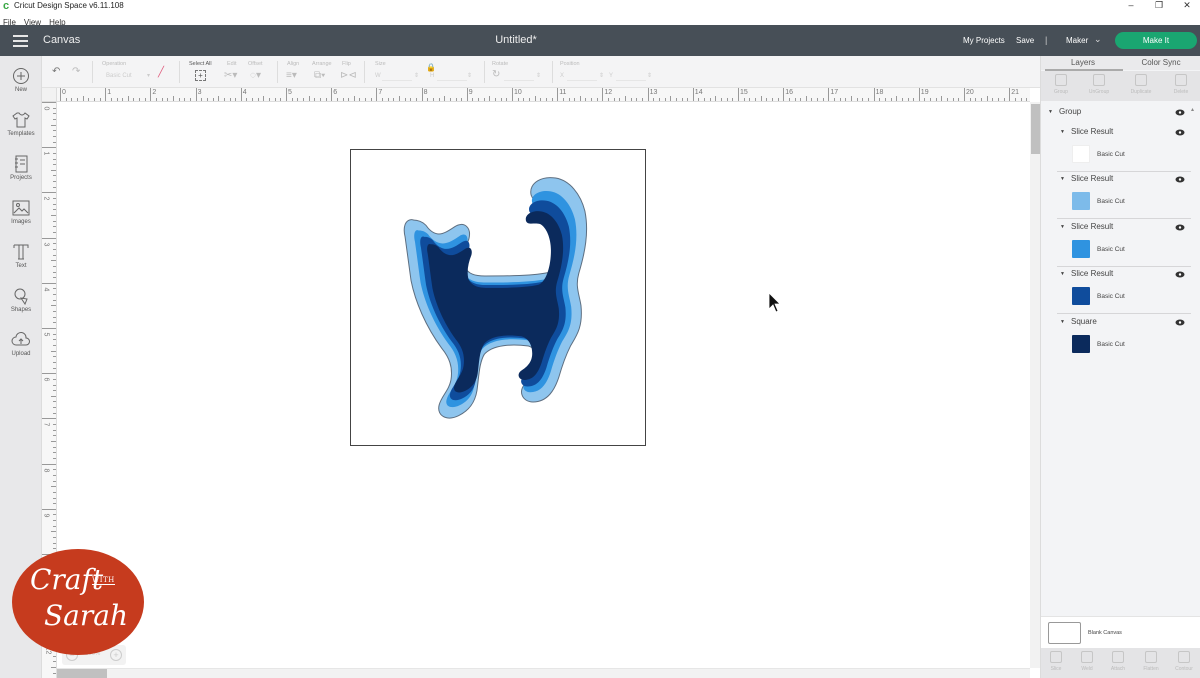 The width and height of the screenshot is (1200, 678). What do you see at coordinates (452, 75) in the screenshot?
I see `height-input` at bounding box center [452, 75].